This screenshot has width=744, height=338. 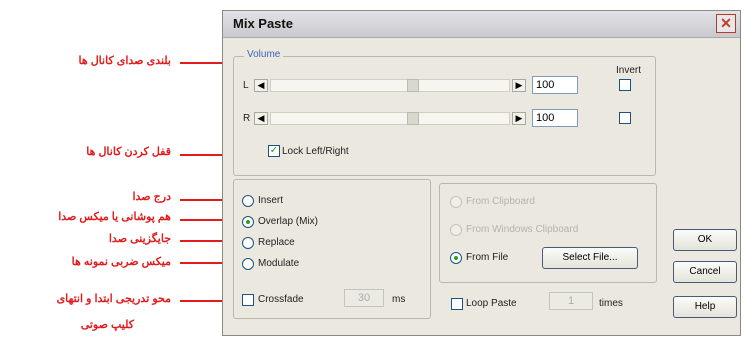 What do you see at coordinates (457, 304) in the screenshot?
I see `loop-paste-checkbox` at bounding box center [457, 304].